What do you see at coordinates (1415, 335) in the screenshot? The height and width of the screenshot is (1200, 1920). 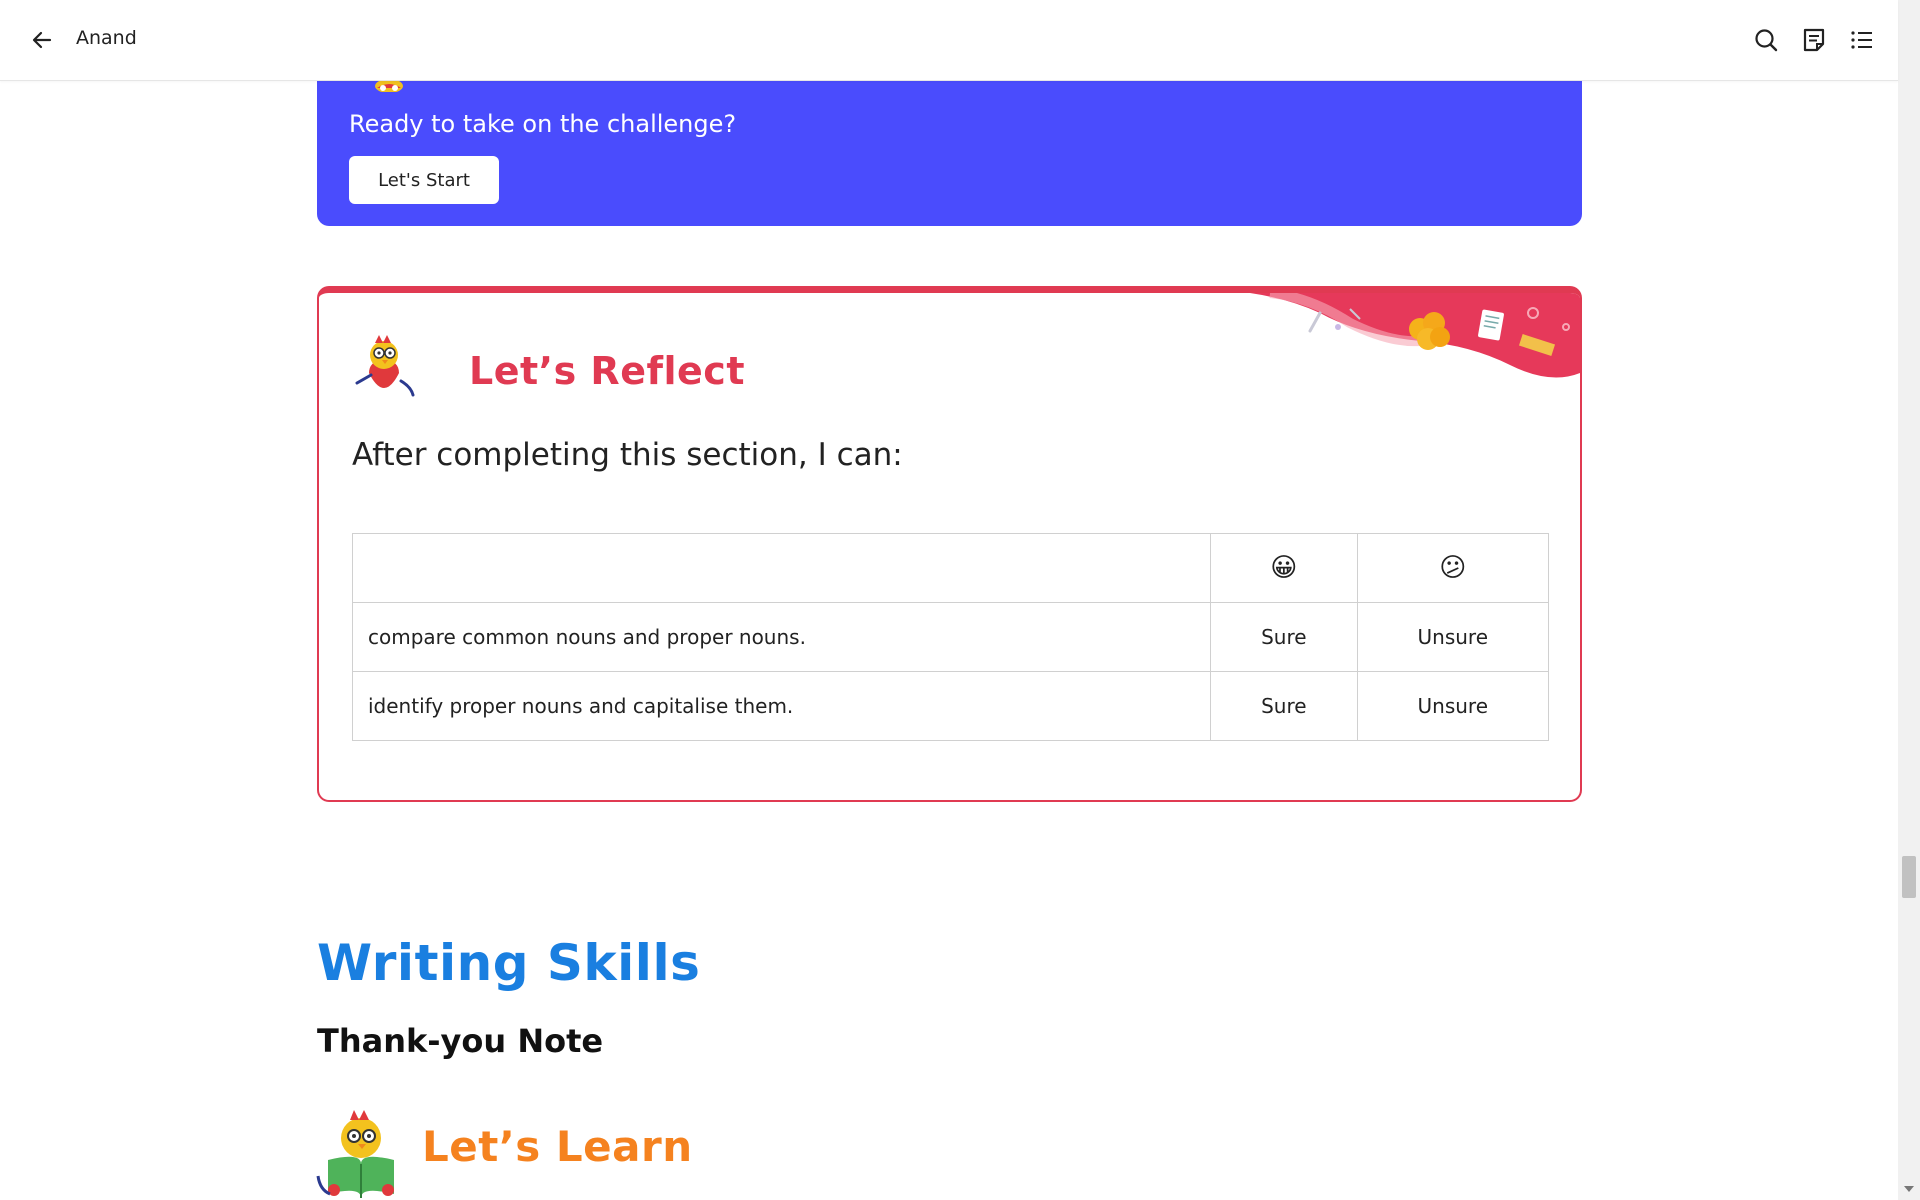 I see `reflect-decoration` at bounding box center [1415, 335].